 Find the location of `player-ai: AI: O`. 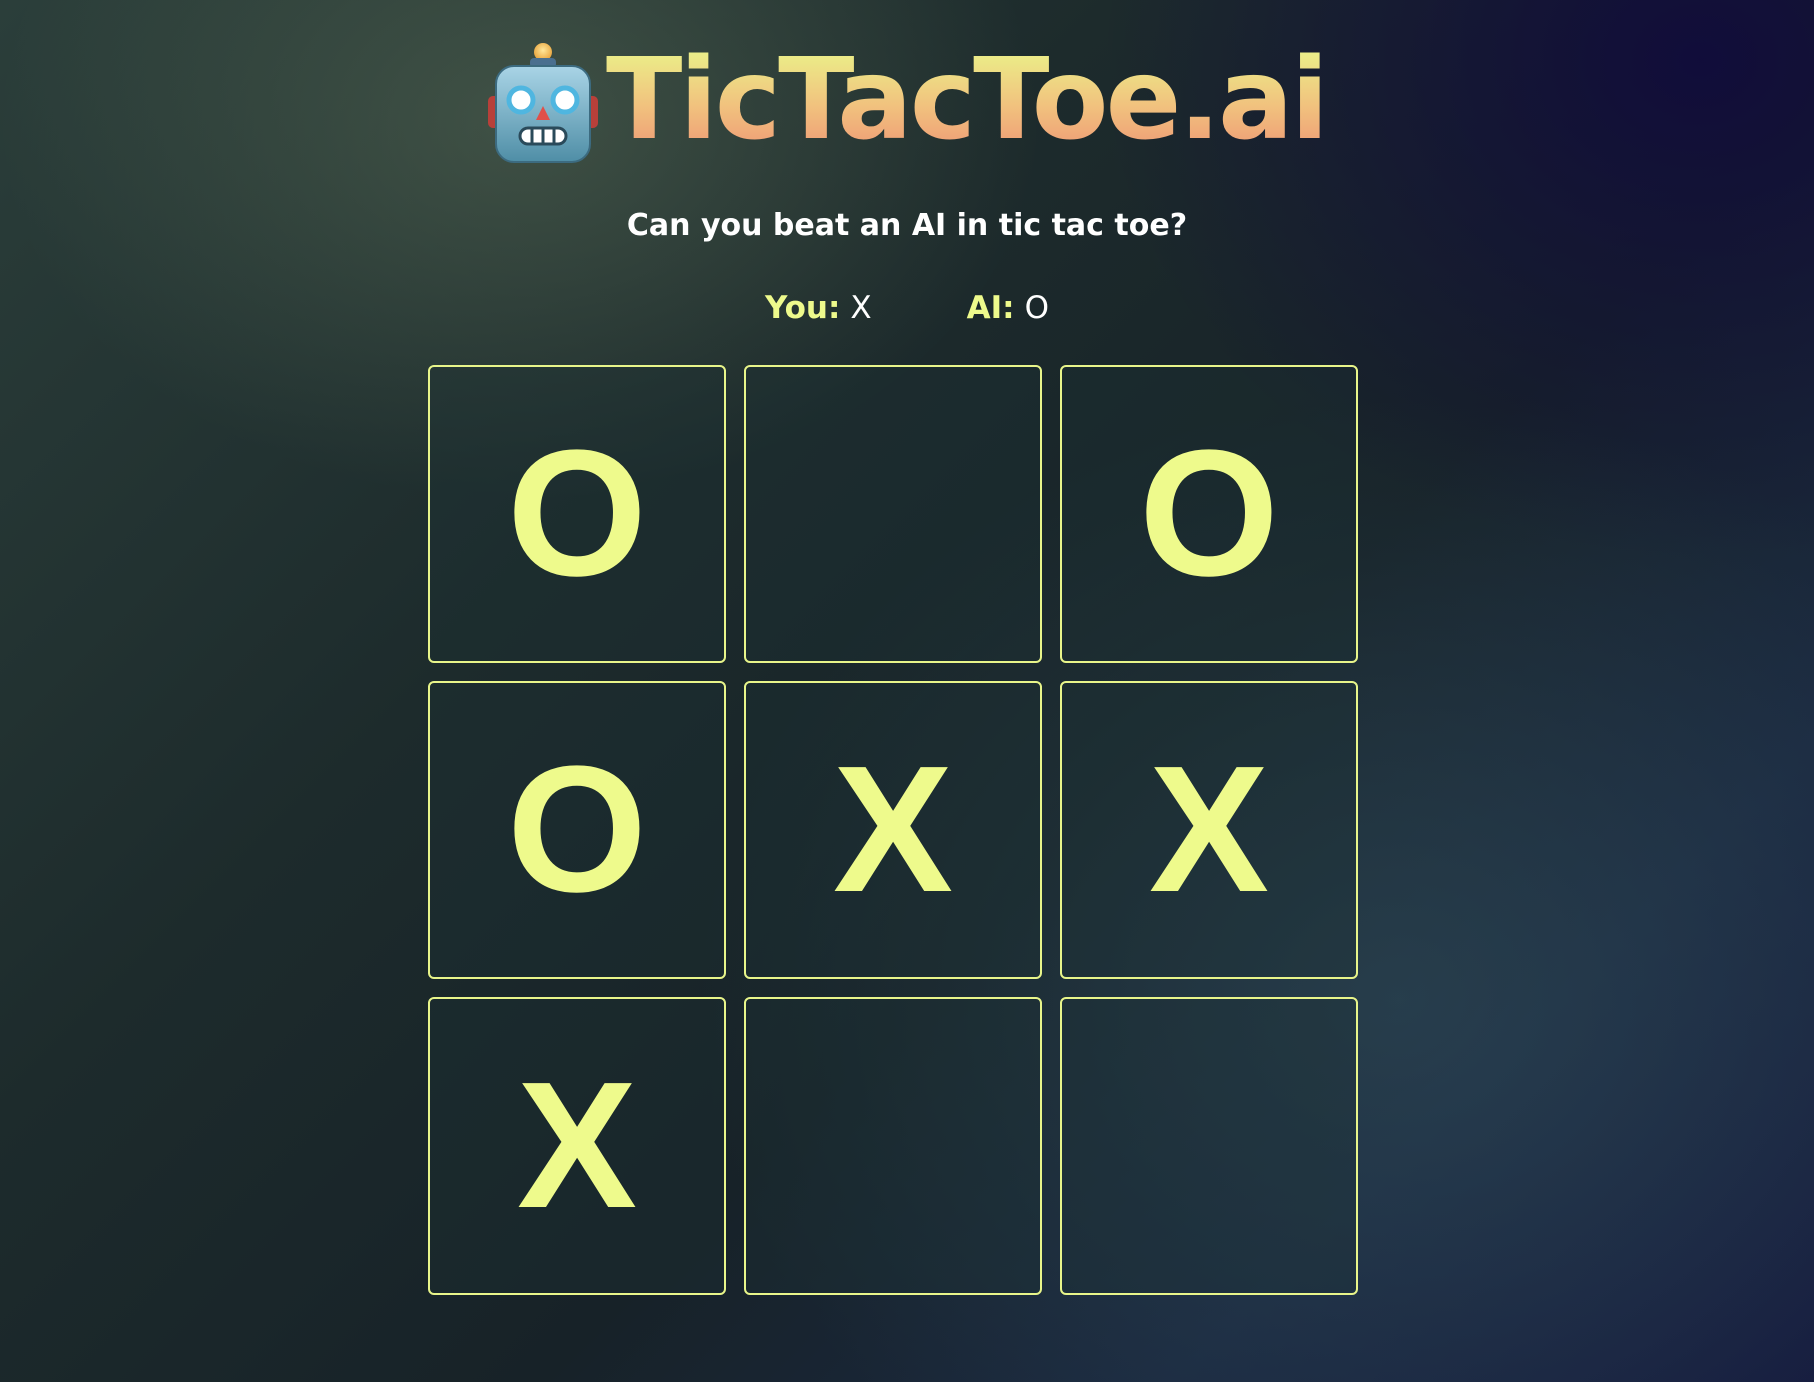

player-ai: AI: O is located at coordinates (1008, 308).